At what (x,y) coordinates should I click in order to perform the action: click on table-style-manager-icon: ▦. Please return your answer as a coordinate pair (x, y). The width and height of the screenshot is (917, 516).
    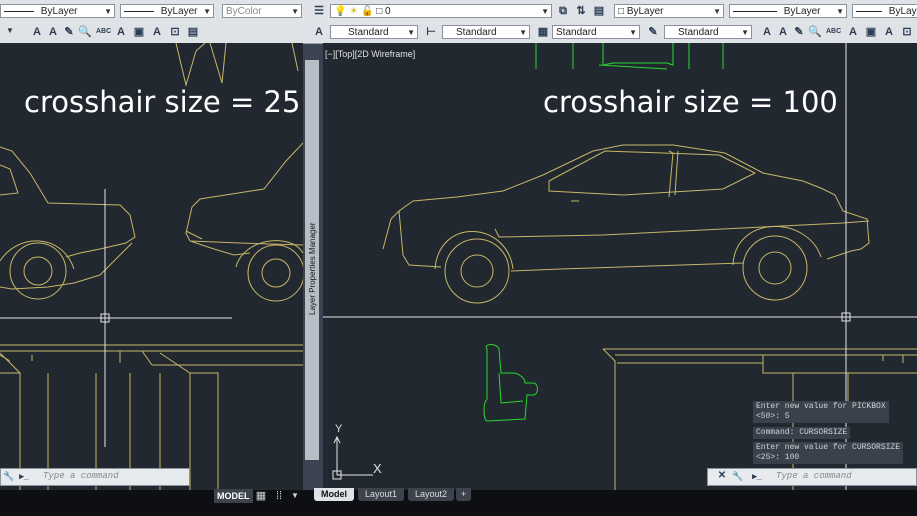
    Looking at the image, I should click on (543, 32).